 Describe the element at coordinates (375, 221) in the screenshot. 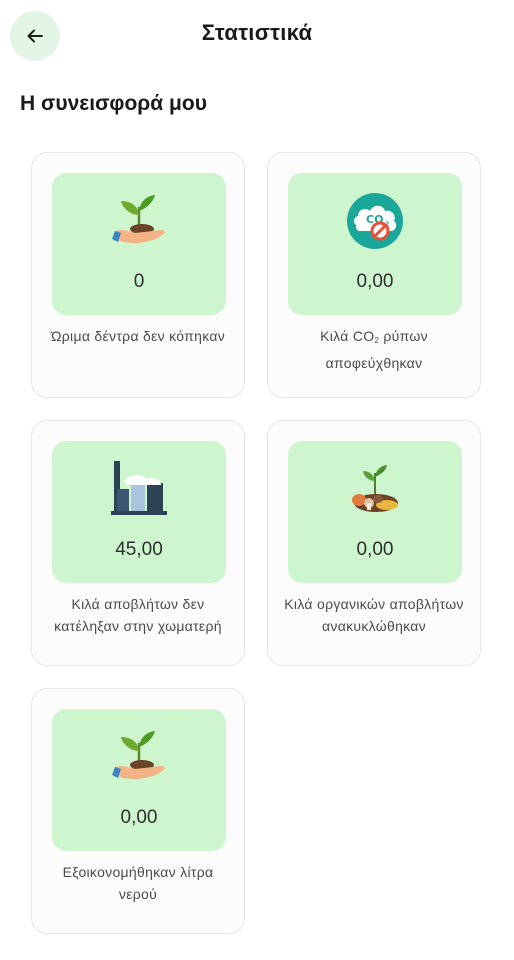

I see `co2-no-emissions-icon: CO 2` at that location.